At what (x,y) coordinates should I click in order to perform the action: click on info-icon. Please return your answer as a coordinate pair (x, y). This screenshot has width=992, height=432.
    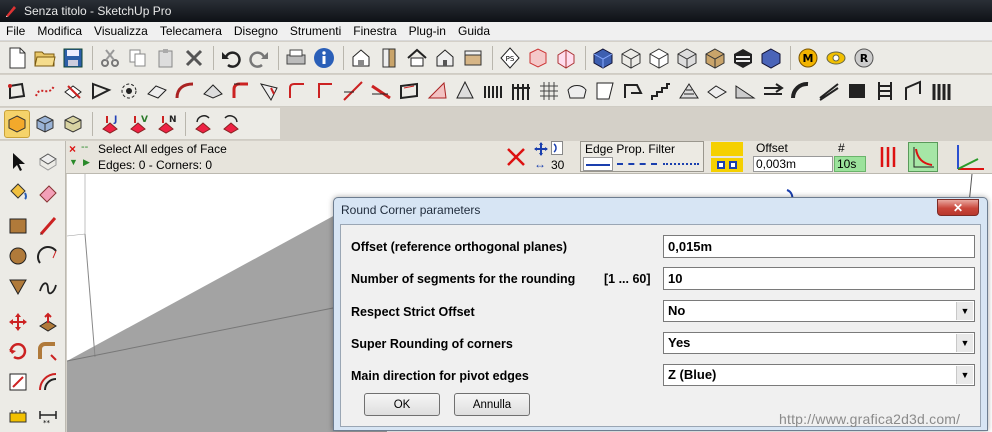
    Looking at the image, I should click on (324, 58).